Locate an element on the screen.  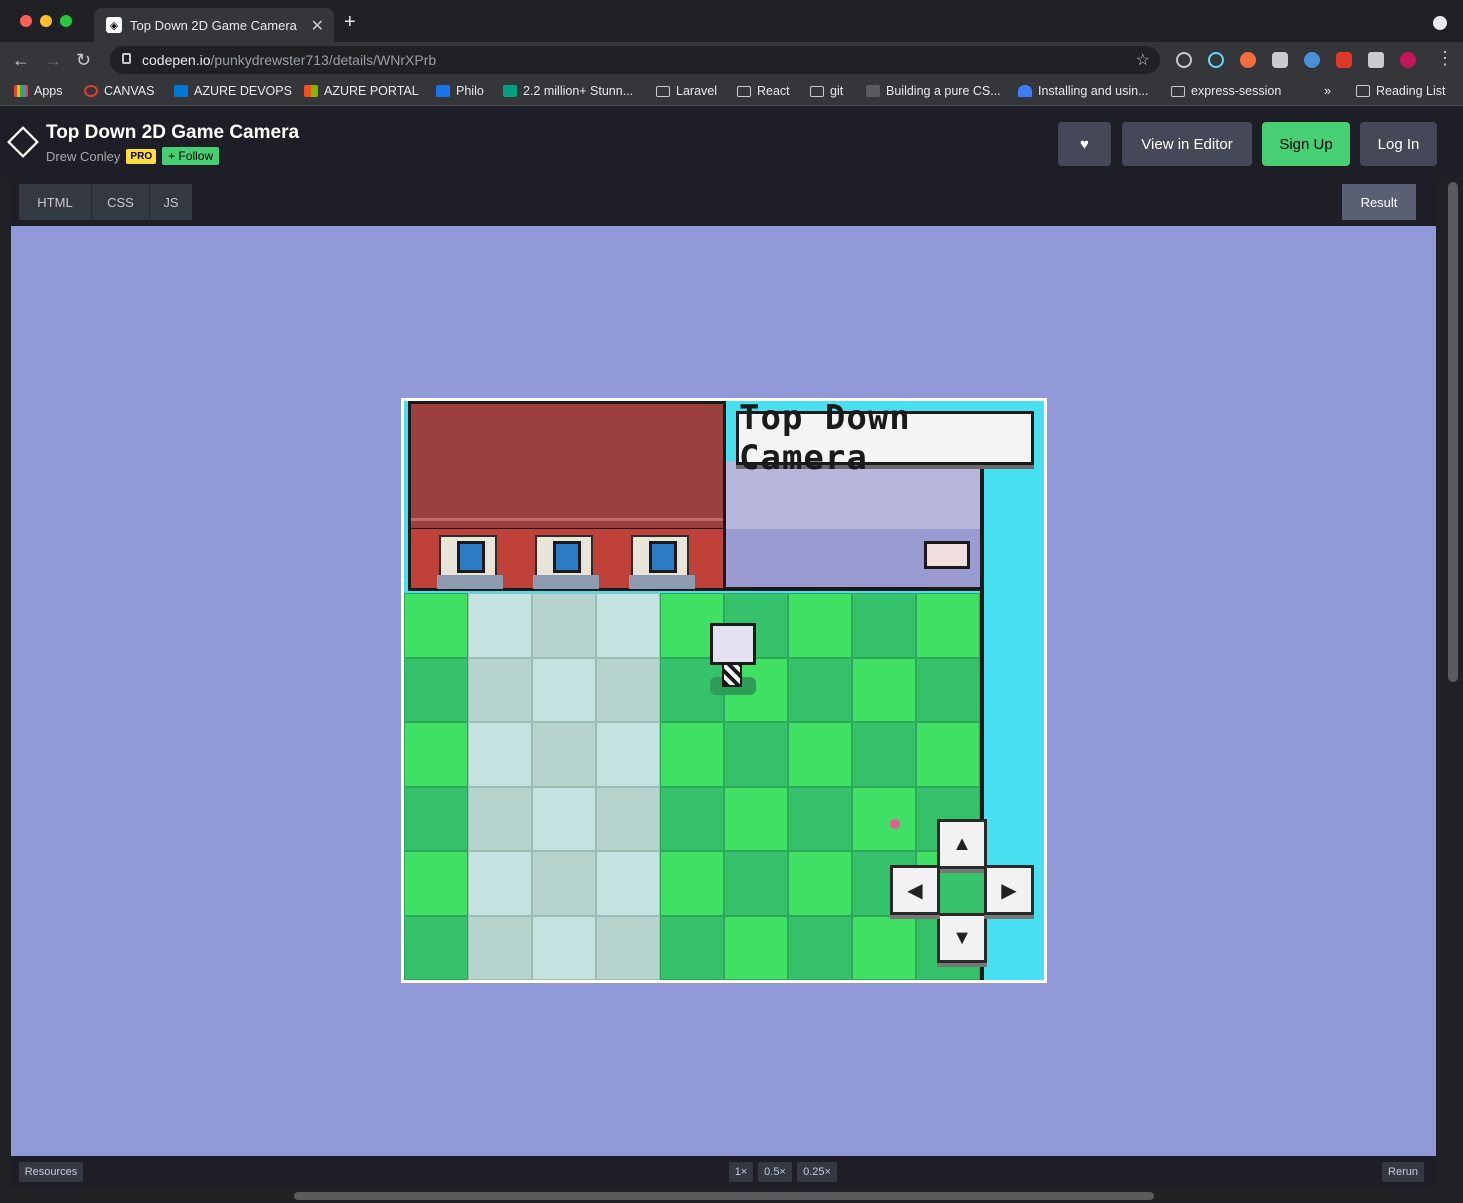
bookmark-philo: Philo is located at coordinates (460, 91).